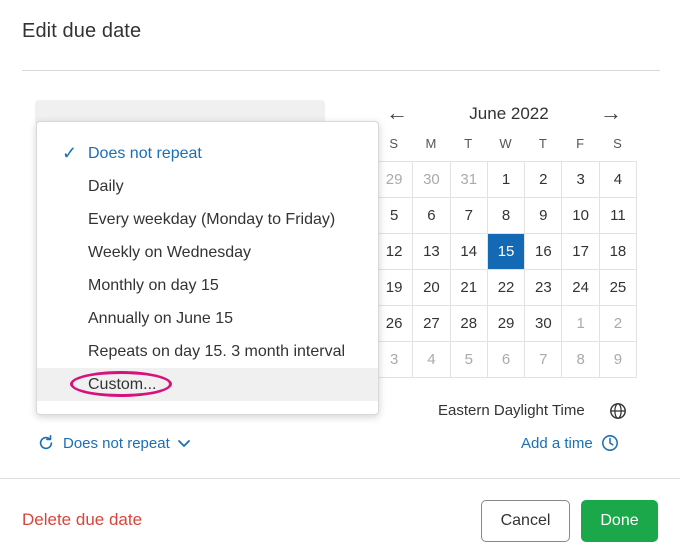  What do you see at coordinates (340, 478) in the screenshot?
I see `footer-divider` at bounding box center [340, 478].